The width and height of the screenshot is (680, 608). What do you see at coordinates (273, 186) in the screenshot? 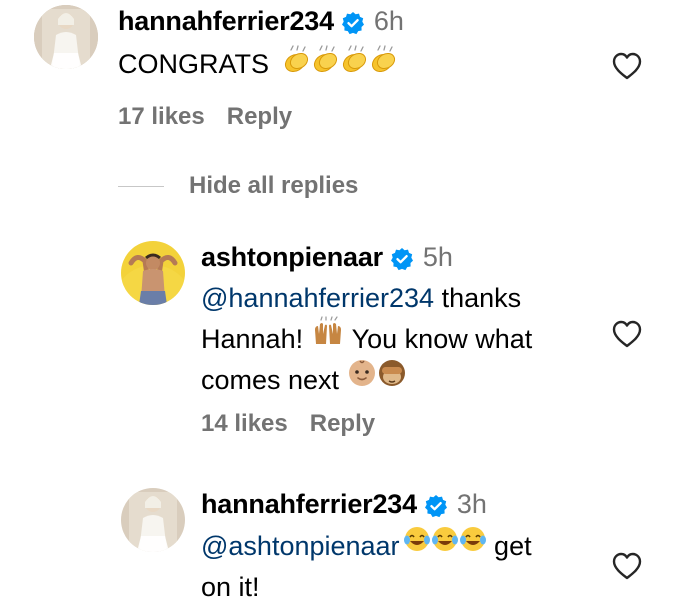
I see `hide-replies-button: Hide all replies` at bounding box center [273, 186].